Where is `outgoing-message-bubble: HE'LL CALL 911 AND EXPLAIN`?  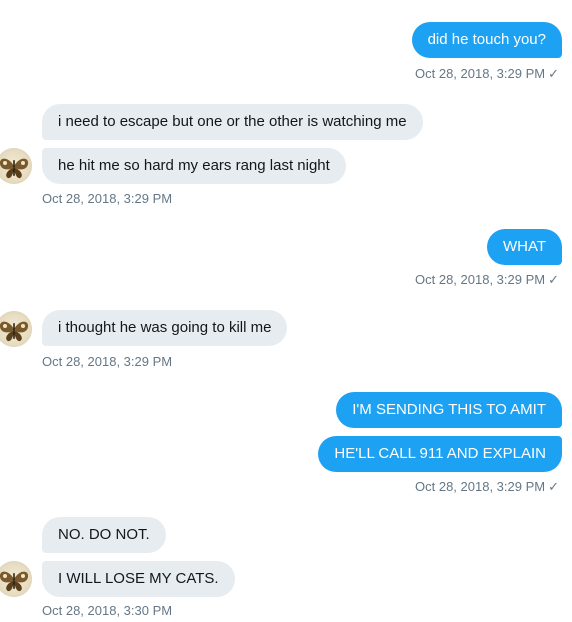 outgoing-message-bubble: HE'LL CALL 911 AND EXPLAIN is located at coordinates (440, 454).